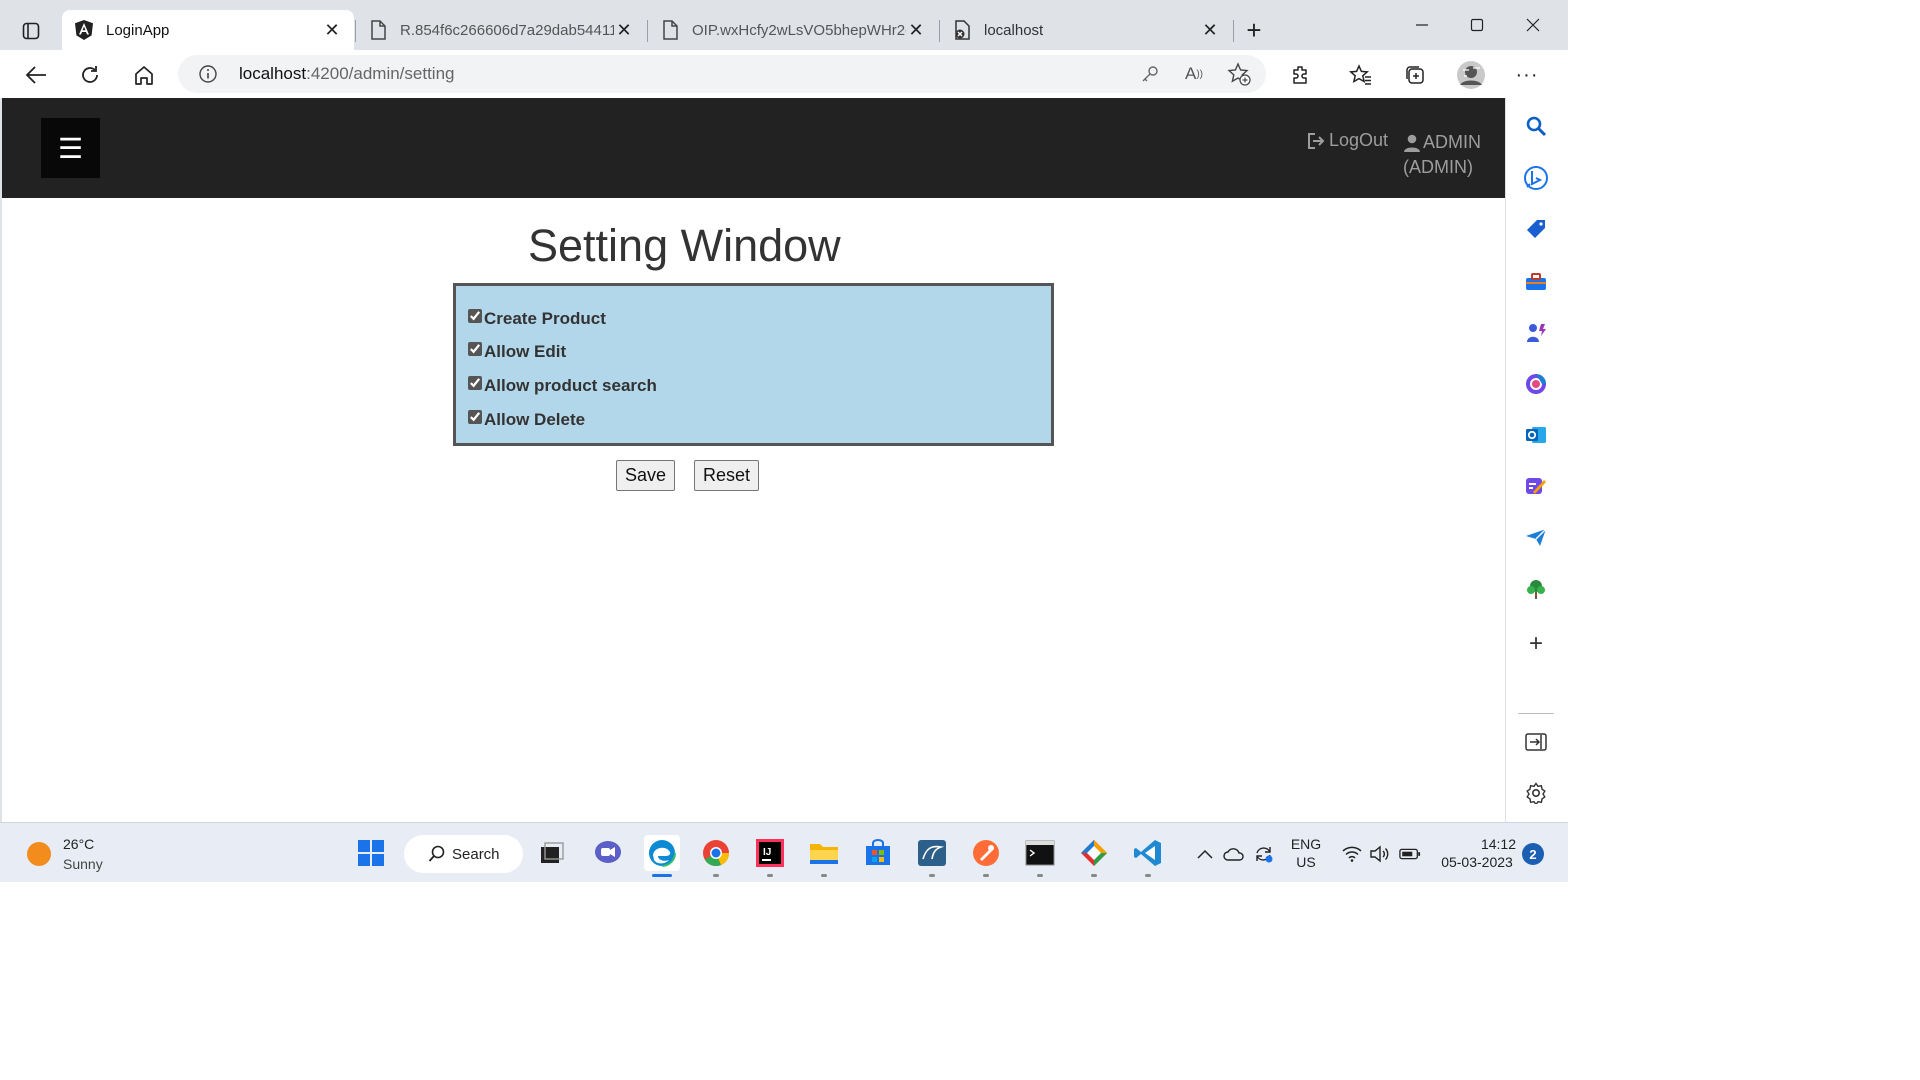  Describe the element at coordinates (1533, 854) in the screenshot. I see `notification-badge: 2` at that location.